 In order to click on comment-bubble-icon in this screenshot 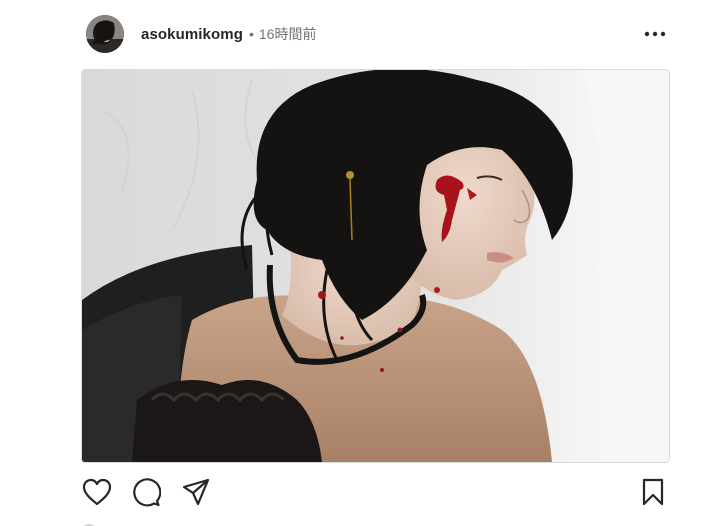, I will do `click(146, 492)`.